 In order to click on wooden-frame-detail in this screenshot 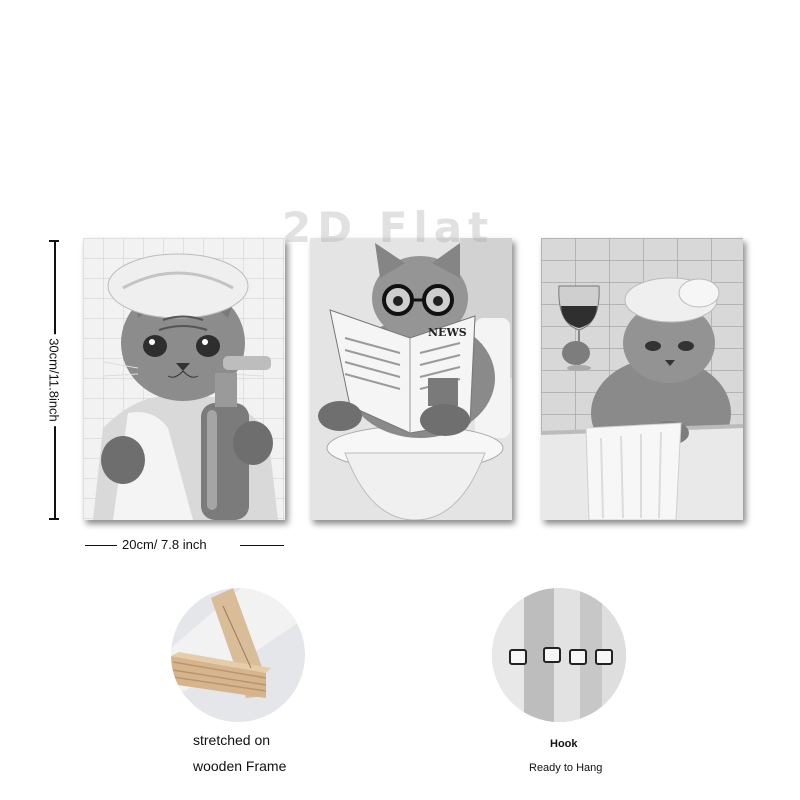, I will do `click(238, 655)`.